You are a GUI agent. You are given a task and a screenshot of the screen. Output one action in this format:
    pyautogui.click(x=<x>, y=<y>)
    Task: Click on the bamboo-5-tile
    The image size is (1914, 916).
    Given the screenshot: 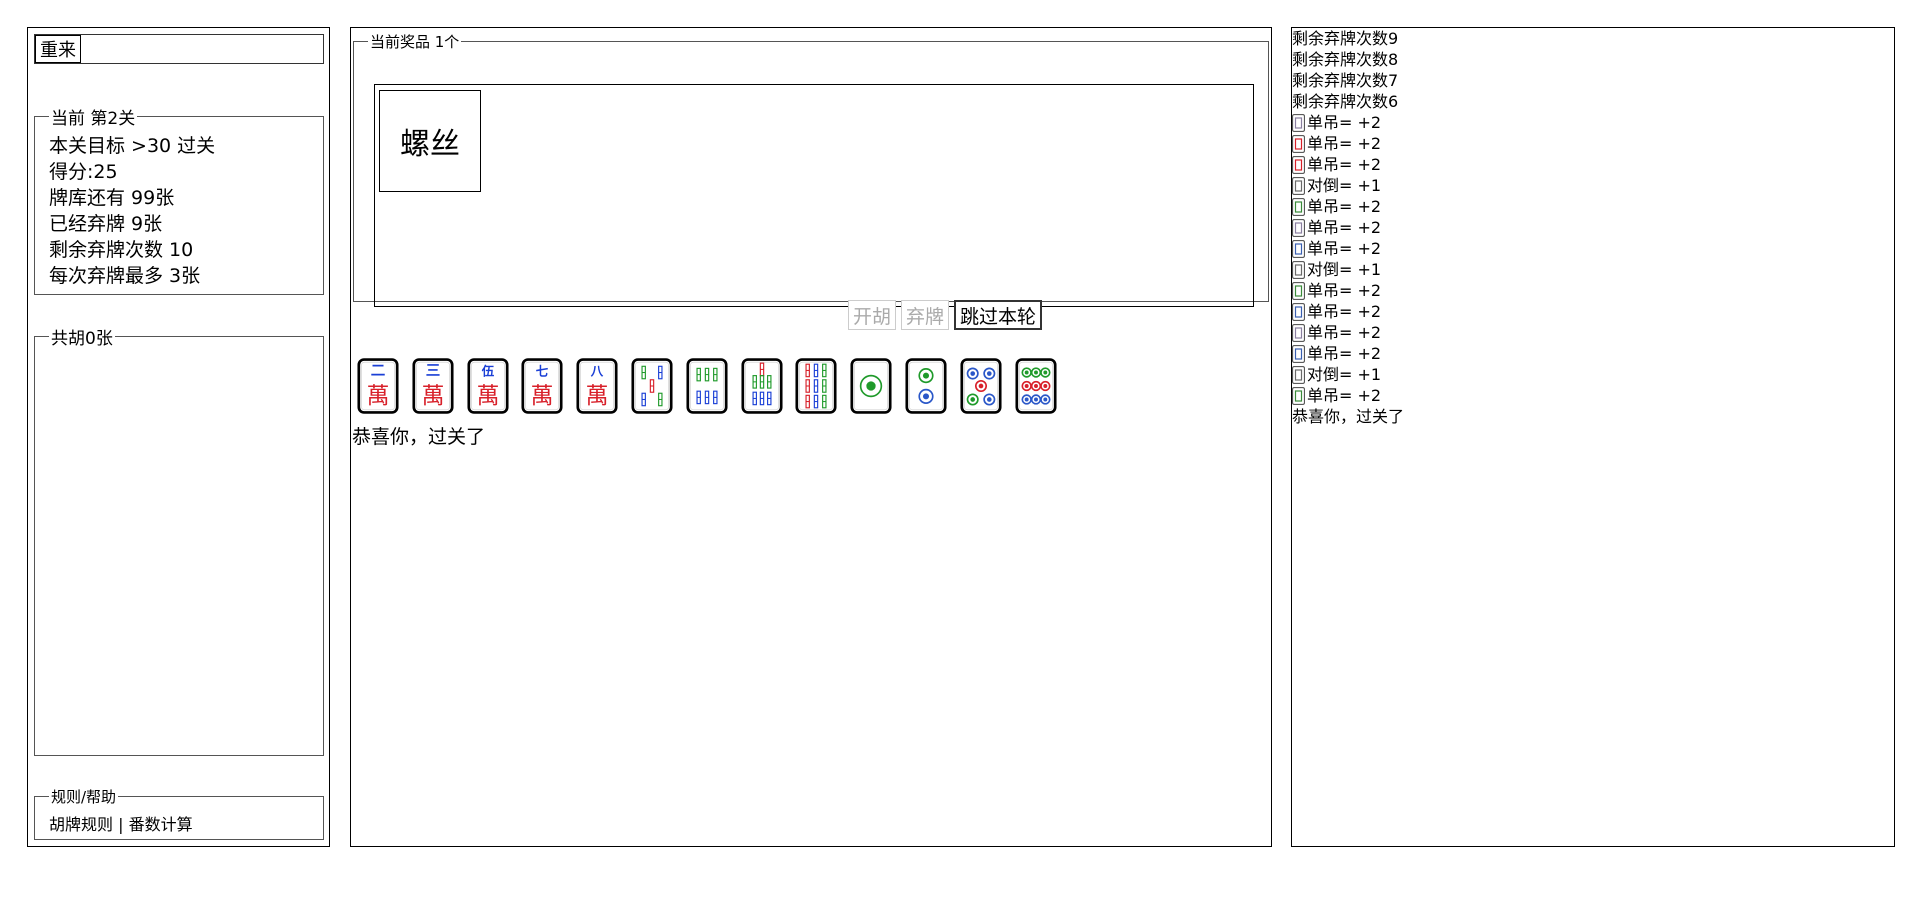 What is the action you would take?
    pyautogui.click(x=652, y=386)
    